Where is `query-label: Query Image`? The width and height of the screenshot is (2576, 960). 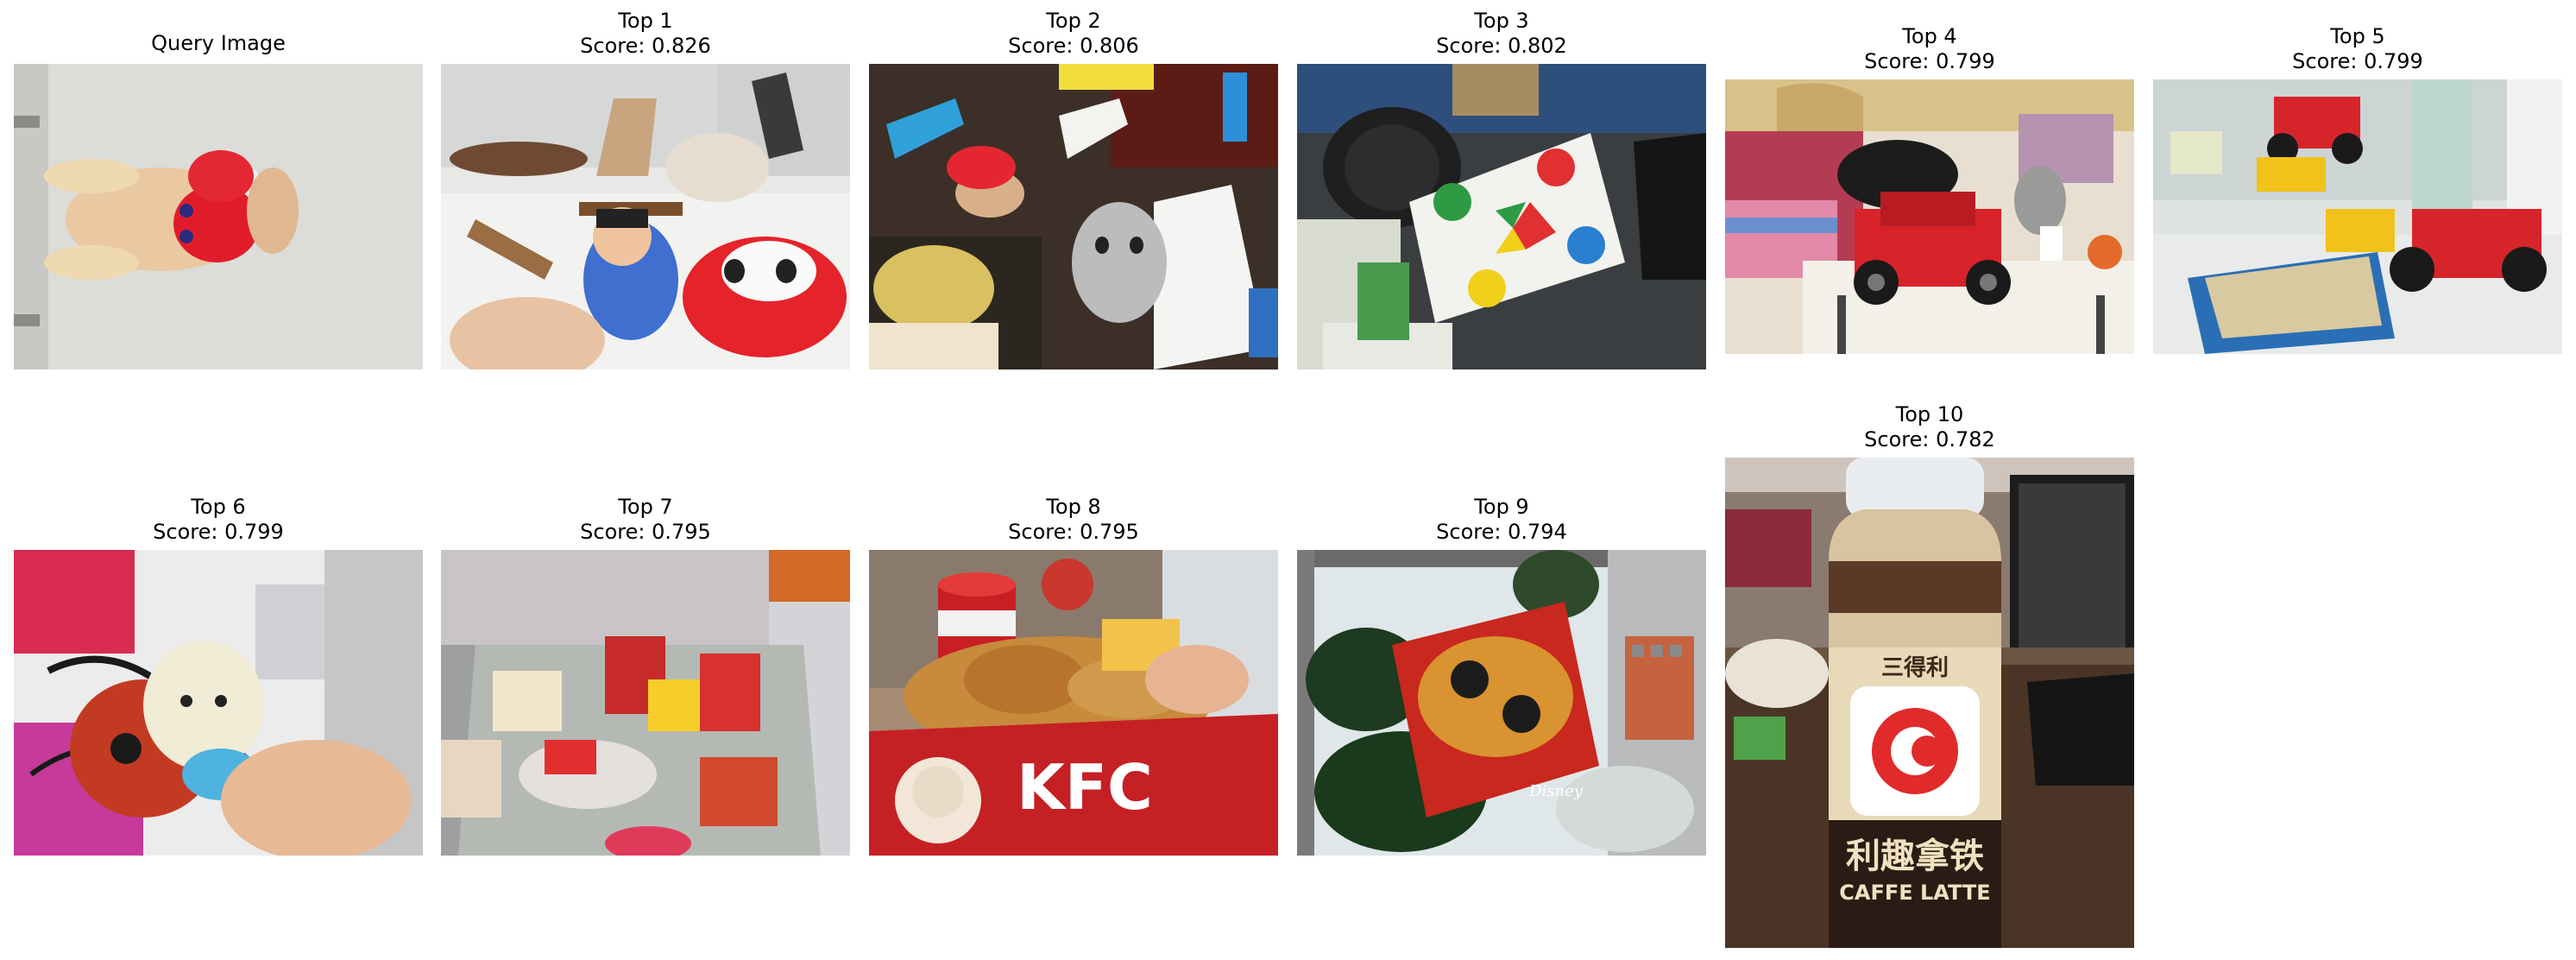
query-label: Query Image is located at coordinates (218, 43).